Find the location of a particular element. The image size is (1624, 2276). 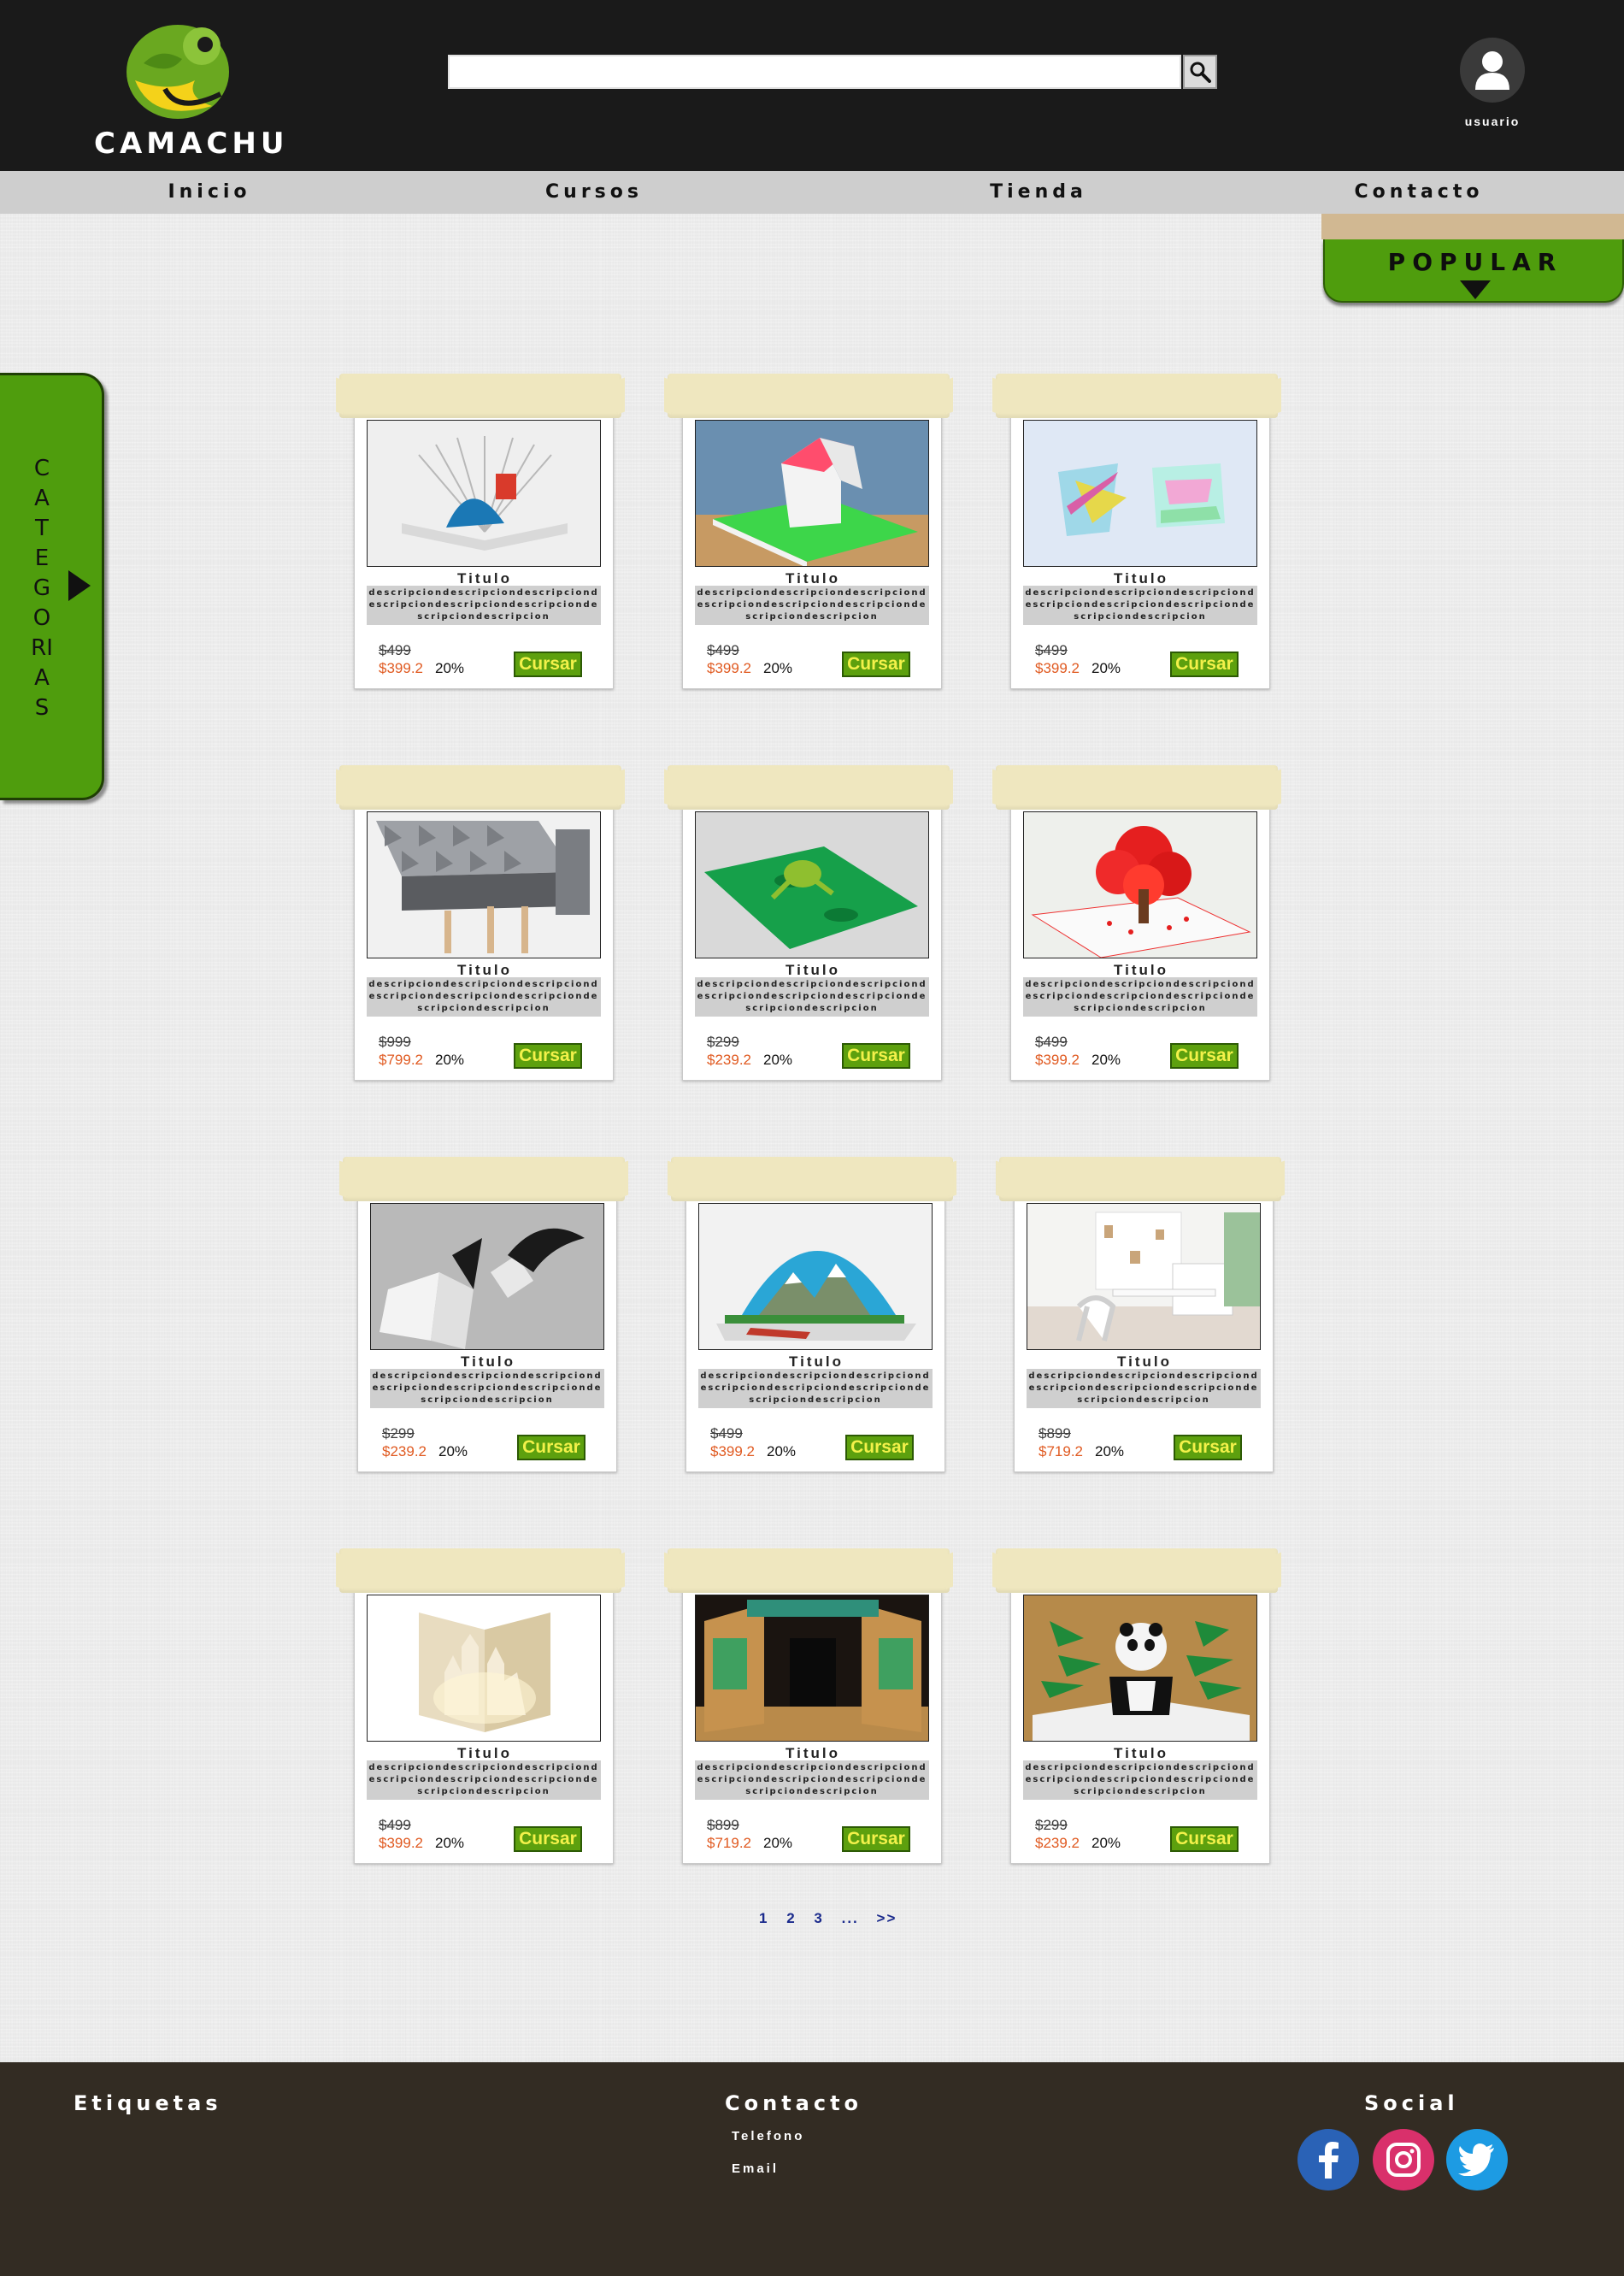

page-next: >> is located at coordinates (887, 1918).